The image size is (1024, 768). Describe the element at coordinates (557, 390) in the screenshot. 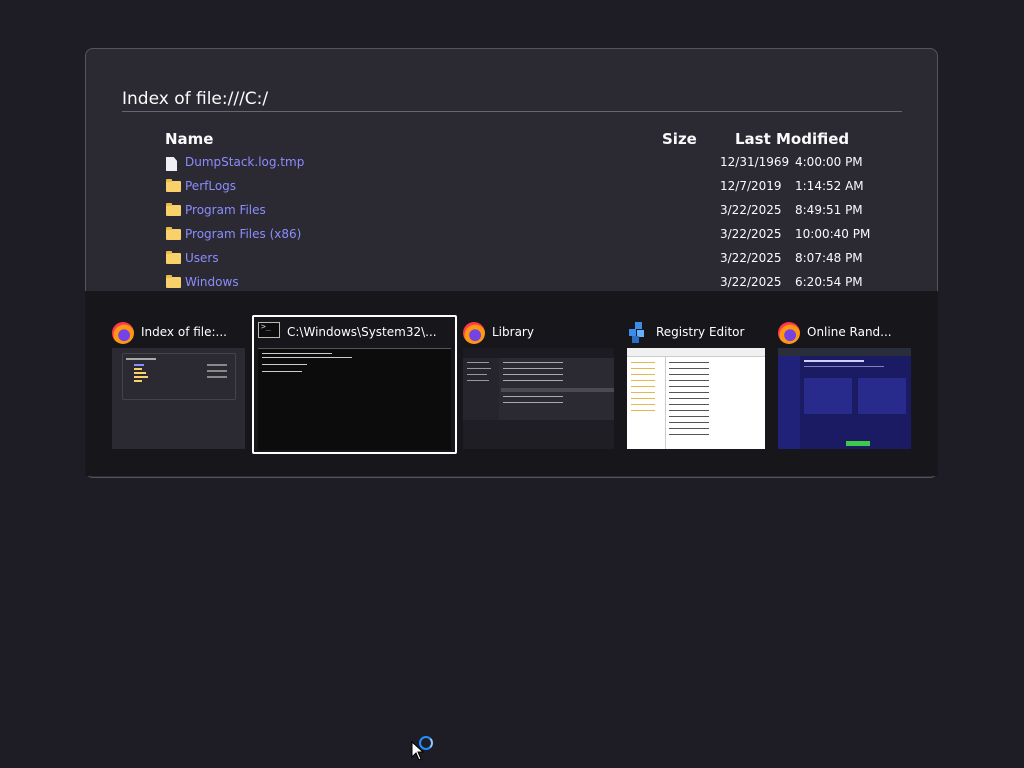

I see `thumbnail-selected-row` at that location.